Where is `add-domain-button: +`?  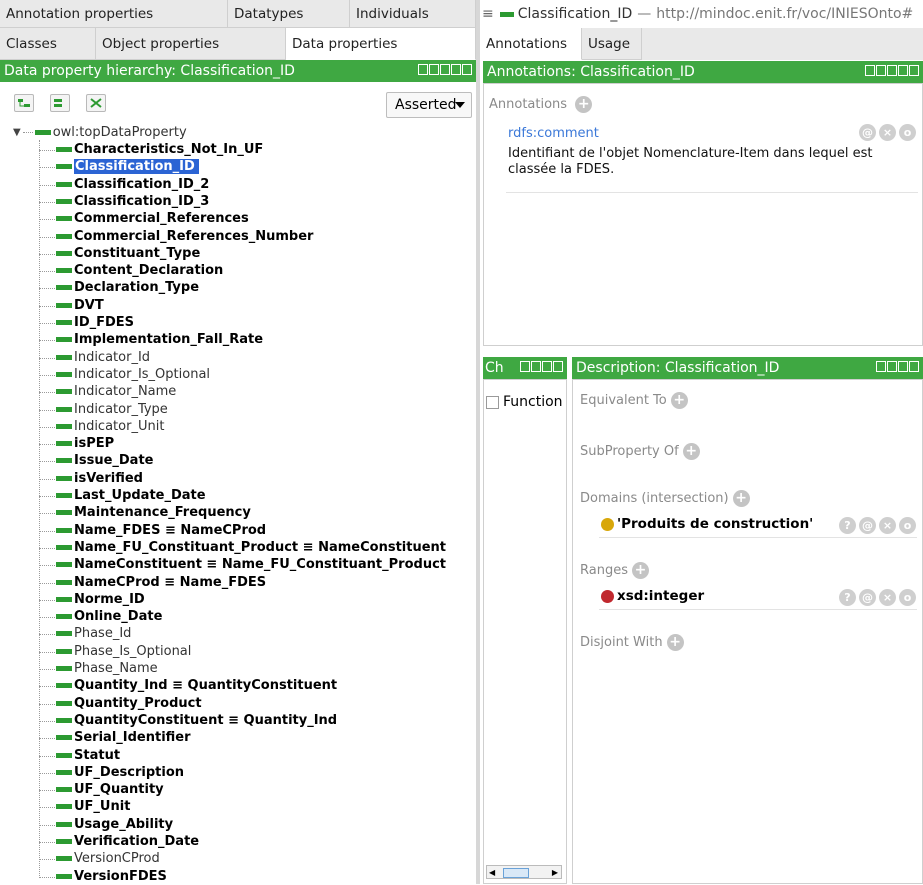
add-domain-button: + is located at coordinates (741, 498).